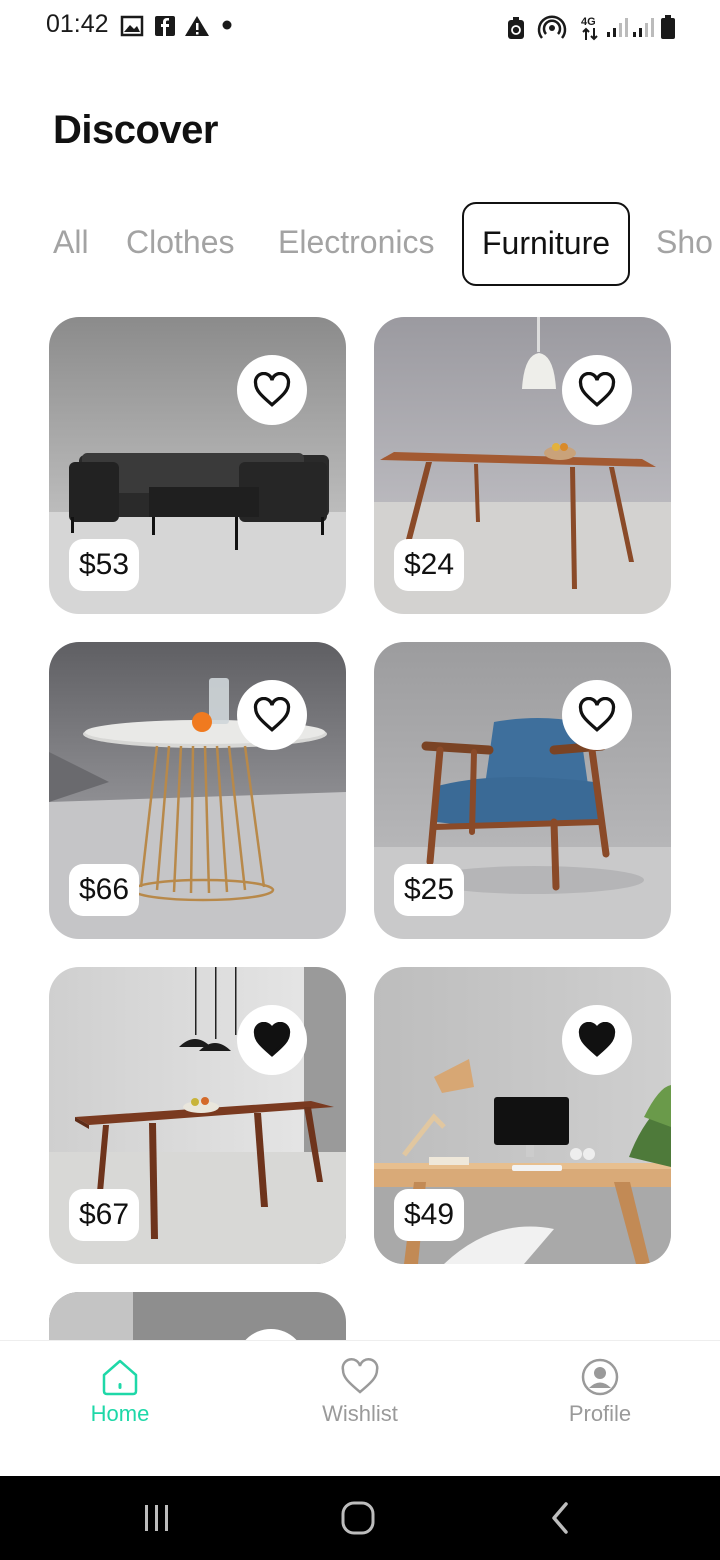  I want to click on product-card: $67, so click(197, 1115).